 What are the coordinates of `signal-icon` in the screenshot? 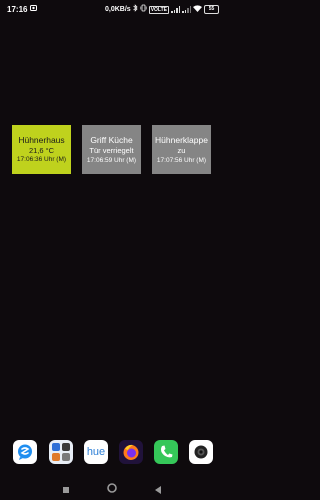 It's located at (175, 9).